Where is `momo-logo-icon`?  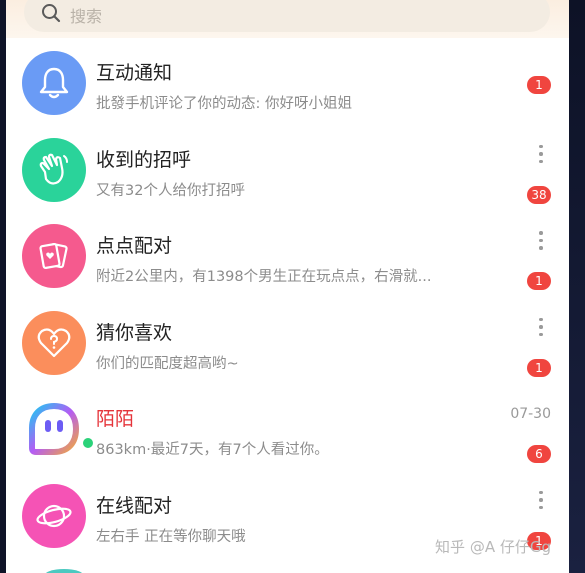
momo-logo-icon is located at coordinates (54, 428).